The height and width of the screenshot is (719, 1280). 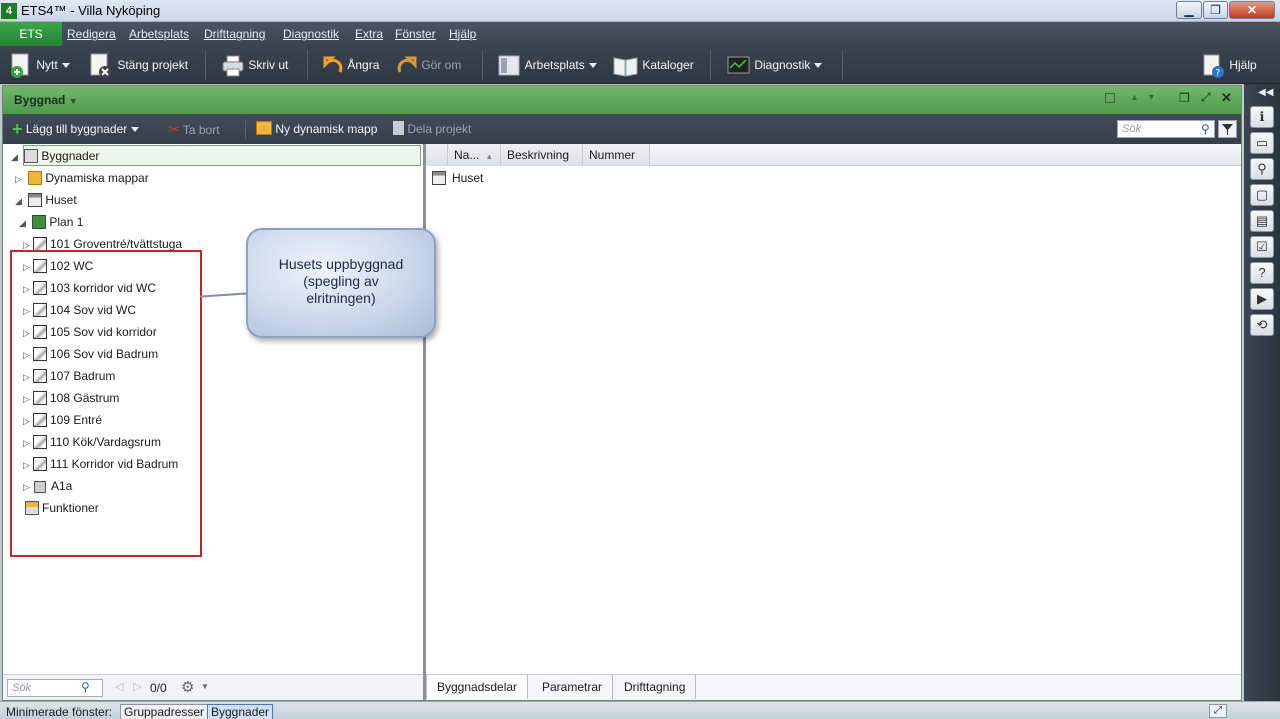 What do you see at coordinates (1226, 98) in the screenshot?
I see `panel-close-icon: ✕` at bounding box center [1226, 98].